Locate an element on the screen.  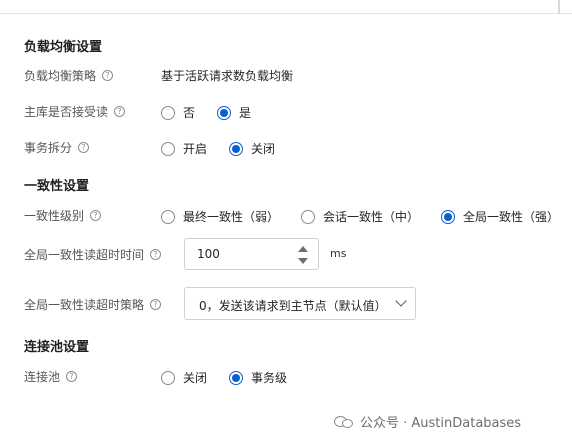
field-label-lb-policy: 负载均衡策略 ? is located at coordinates (69, 75).